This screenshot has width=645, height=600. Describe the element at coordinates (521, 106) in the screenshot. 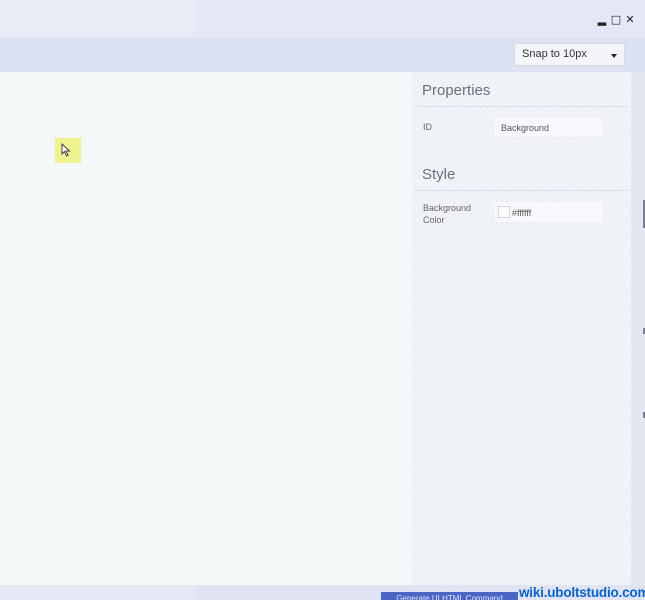

I see `properties-divider` at that location.